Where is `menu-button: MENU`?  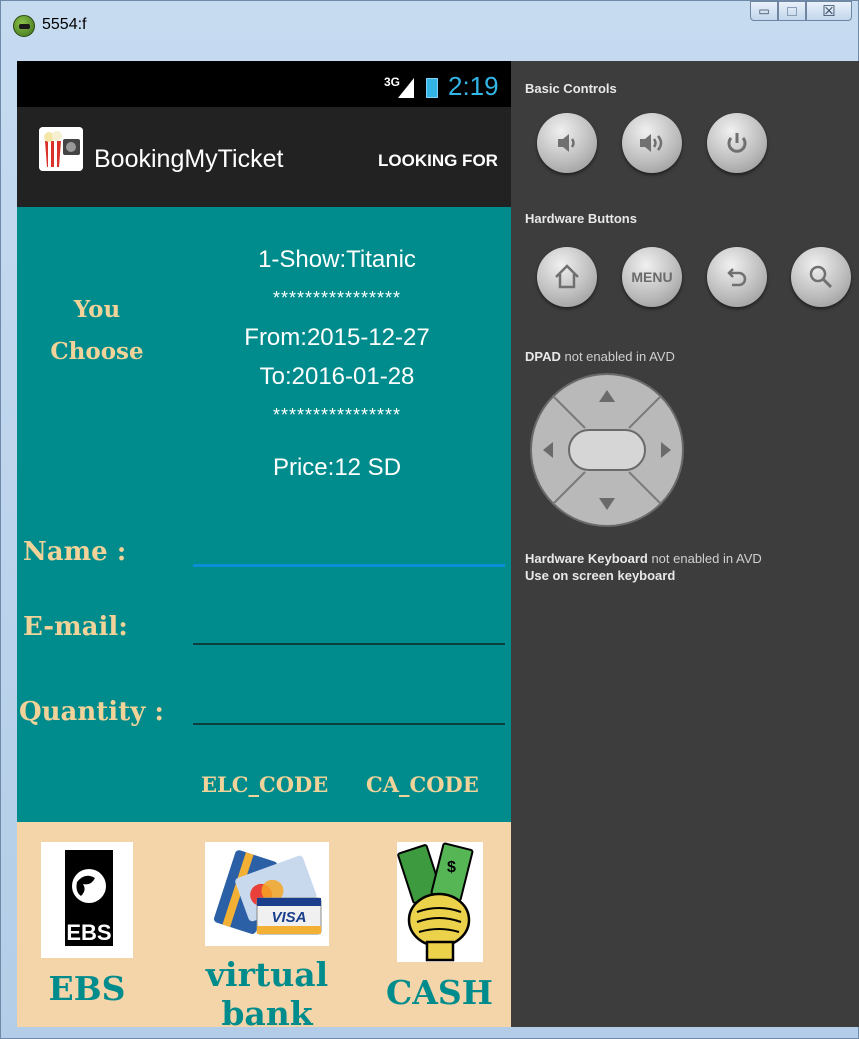
menu-button: MENU is located at coordinates (652, 277).